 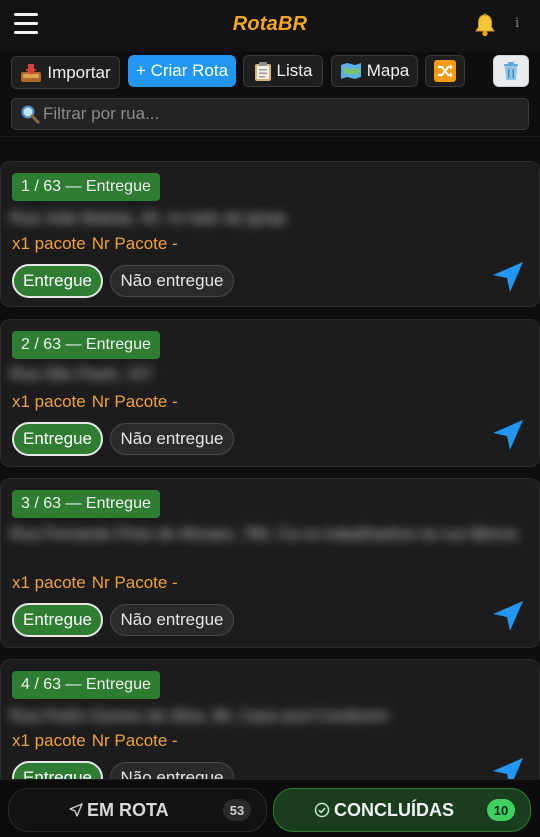 I want to click on toolbar: Importar + Criar Rota Lista Mapa, so click(x=270, y=73).